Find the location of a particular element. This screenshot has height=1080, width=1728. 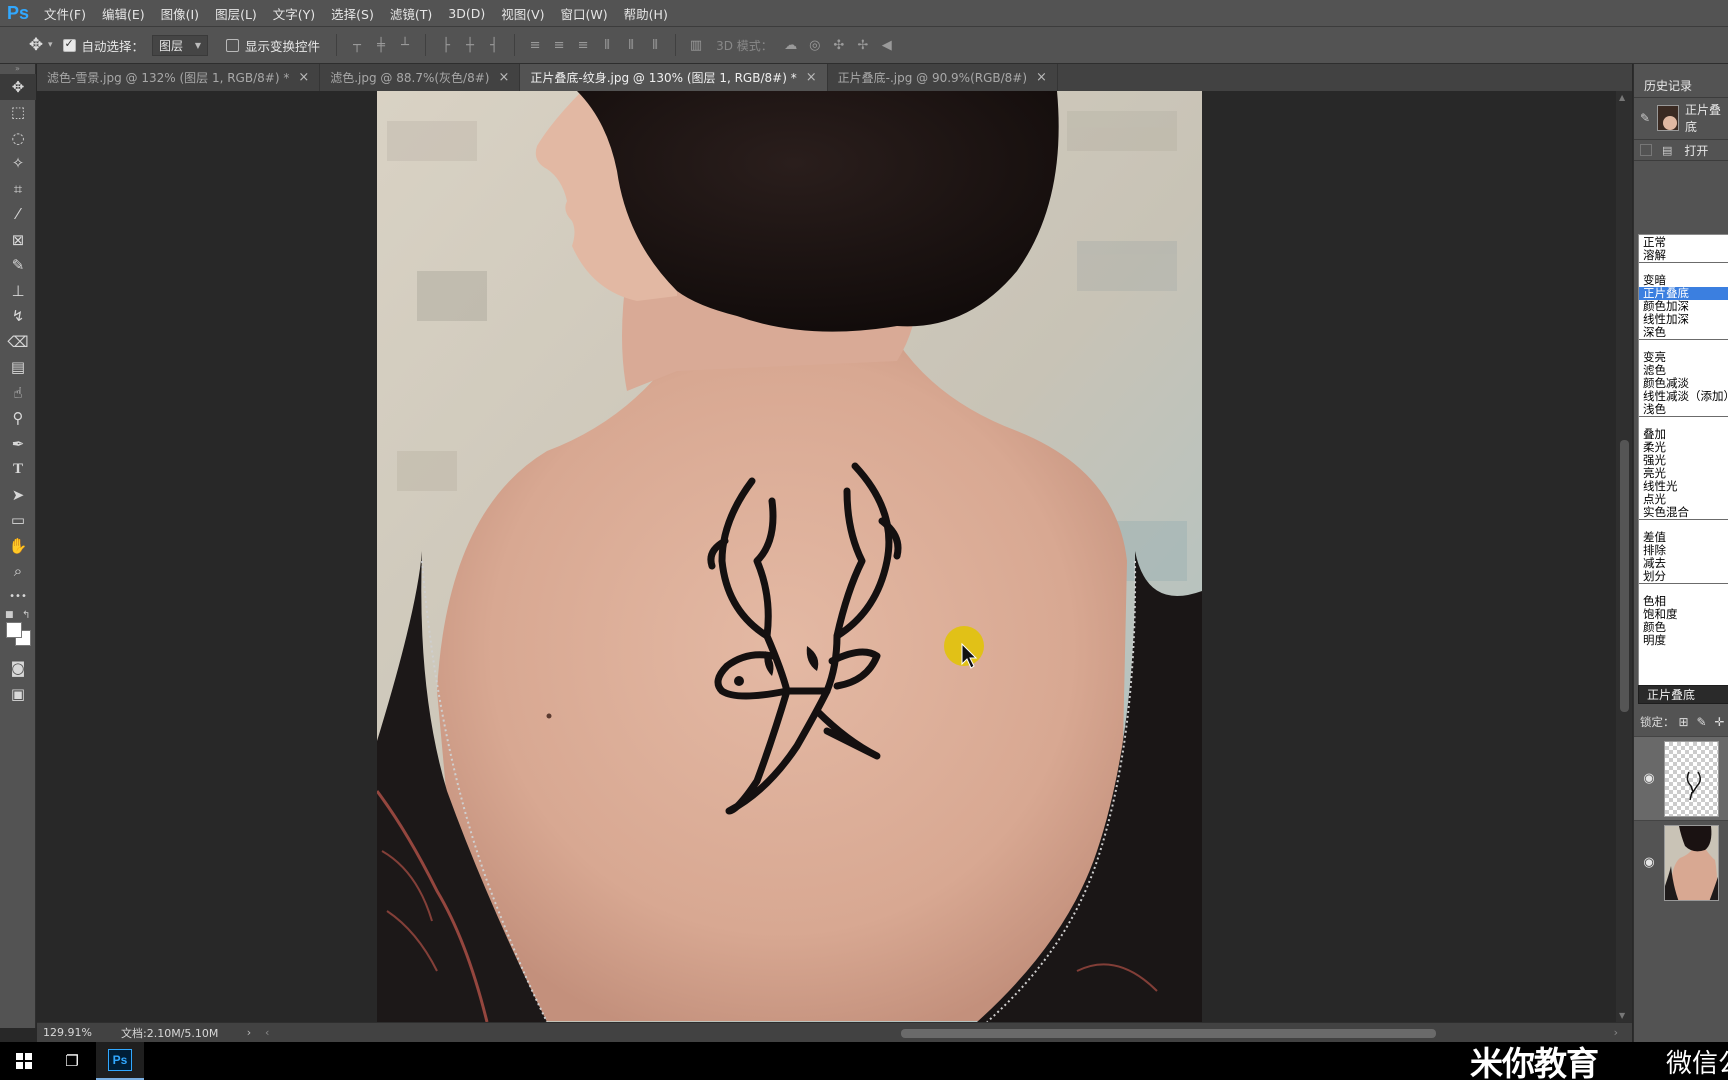

vertical-scroll-thumb is located at coordinates (1624, 576).